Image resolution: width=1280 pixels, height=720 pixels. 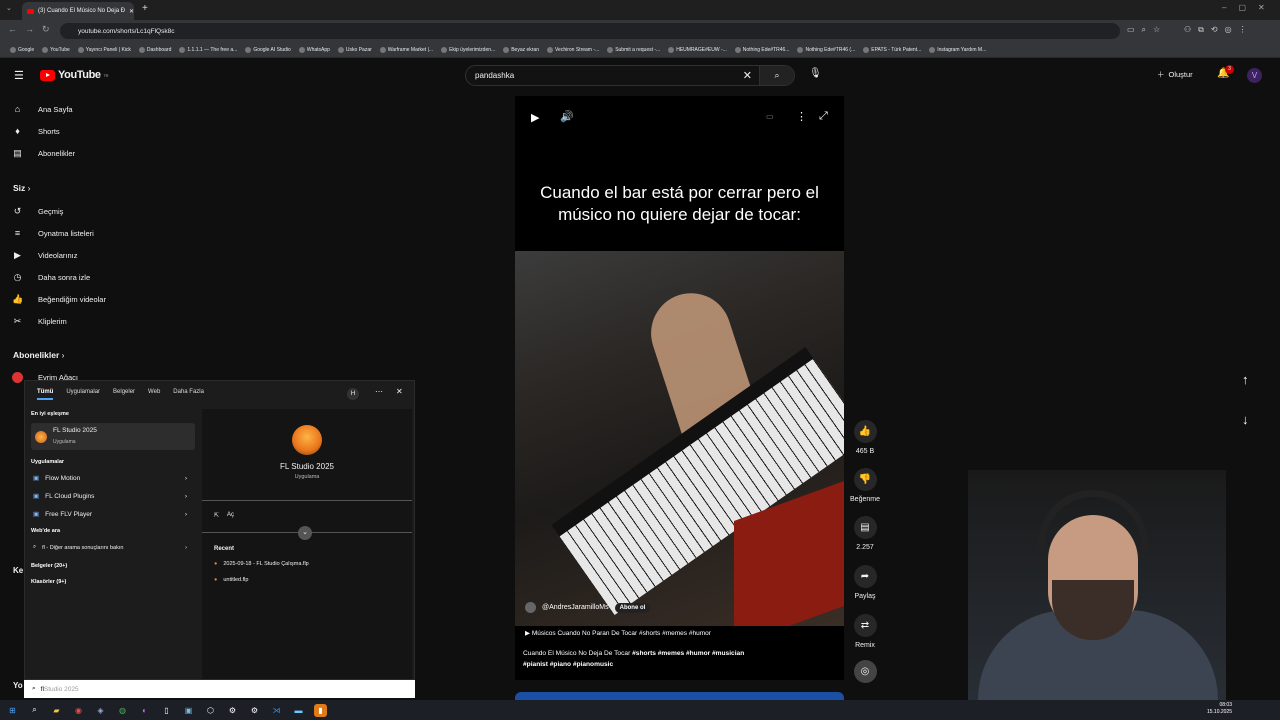 I want to click on app-icon: ▬, so click(x=298, y=710).